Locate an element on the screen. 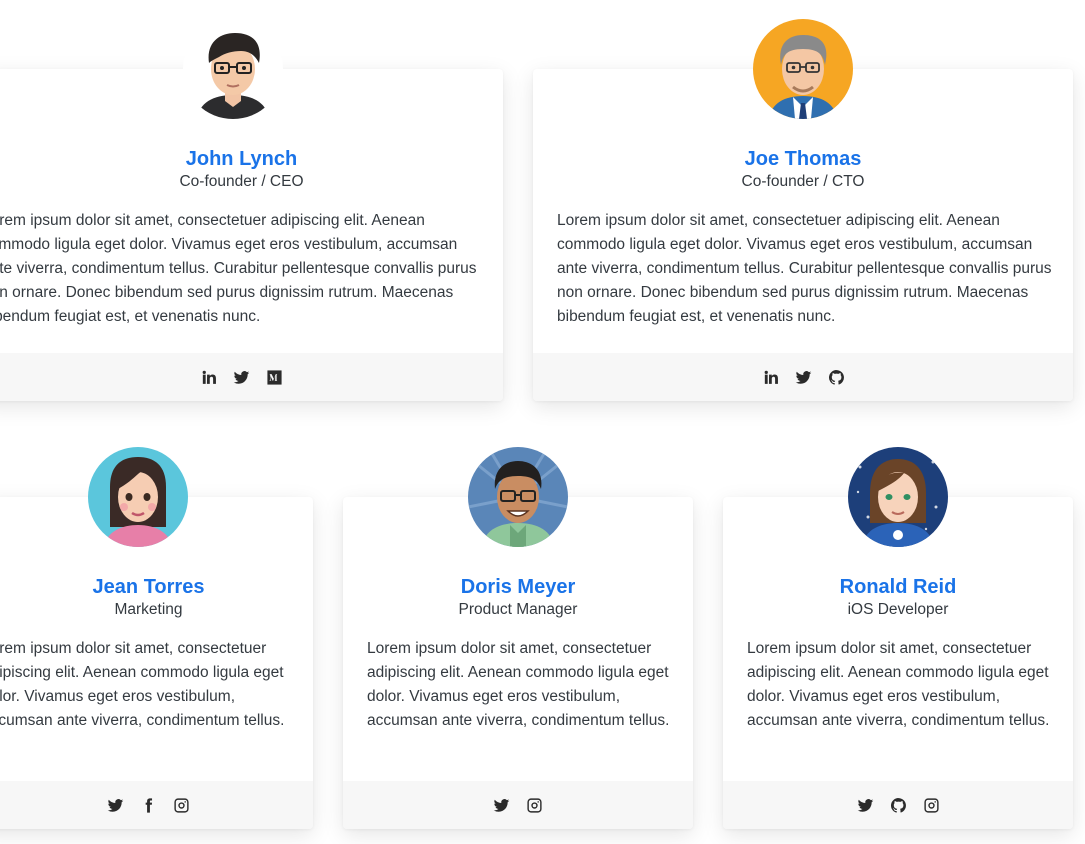 This screenshot has width=1085, height=844. member-role: Co-founder / CTO is located at coordinates (803, 181).